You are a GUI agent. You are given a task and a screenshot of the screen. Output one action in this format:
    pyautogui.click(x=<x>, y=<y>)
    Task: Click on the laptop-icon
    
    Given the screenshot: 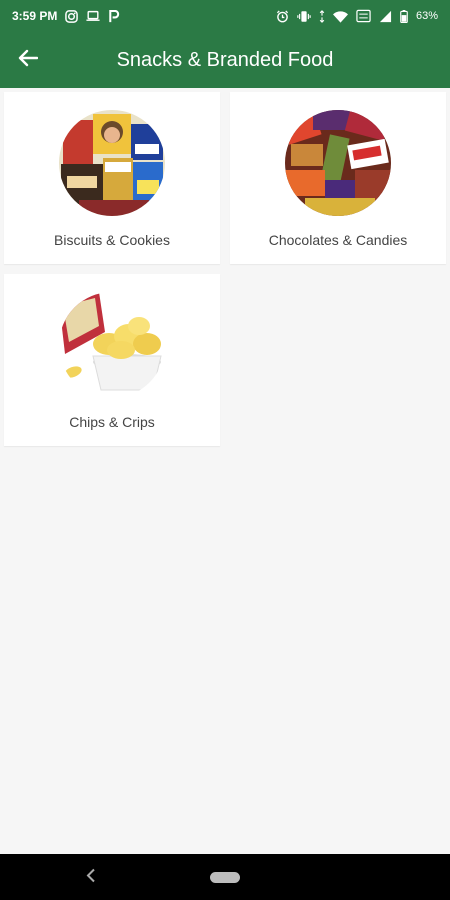 What is the action you would take?
    pyautogui.click(x=93, y=16)
    